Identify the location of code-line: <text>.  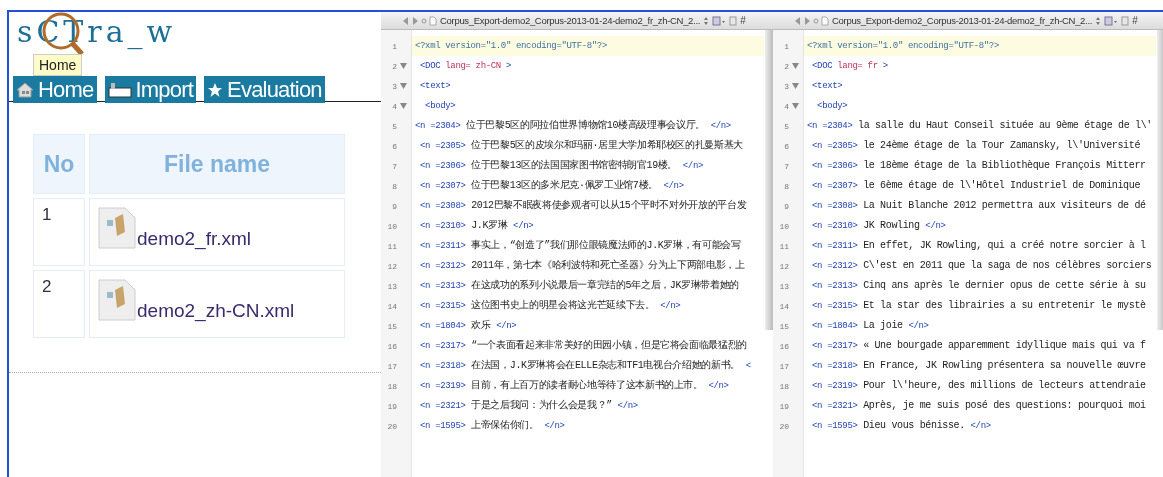
(827, 86).